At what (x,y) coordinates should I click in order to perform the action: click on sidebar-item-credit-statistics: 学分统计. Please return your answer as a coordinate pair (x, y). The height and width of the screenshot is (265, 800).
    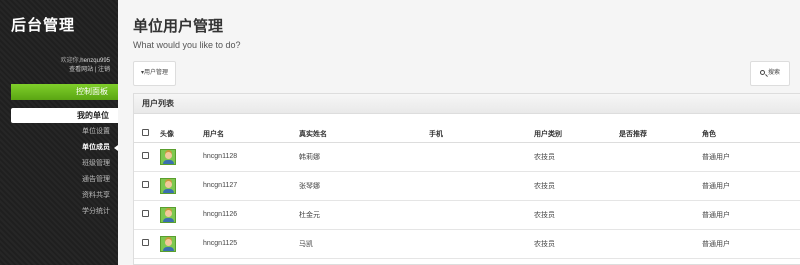
    Looking at the image, I should click on (59, 212).